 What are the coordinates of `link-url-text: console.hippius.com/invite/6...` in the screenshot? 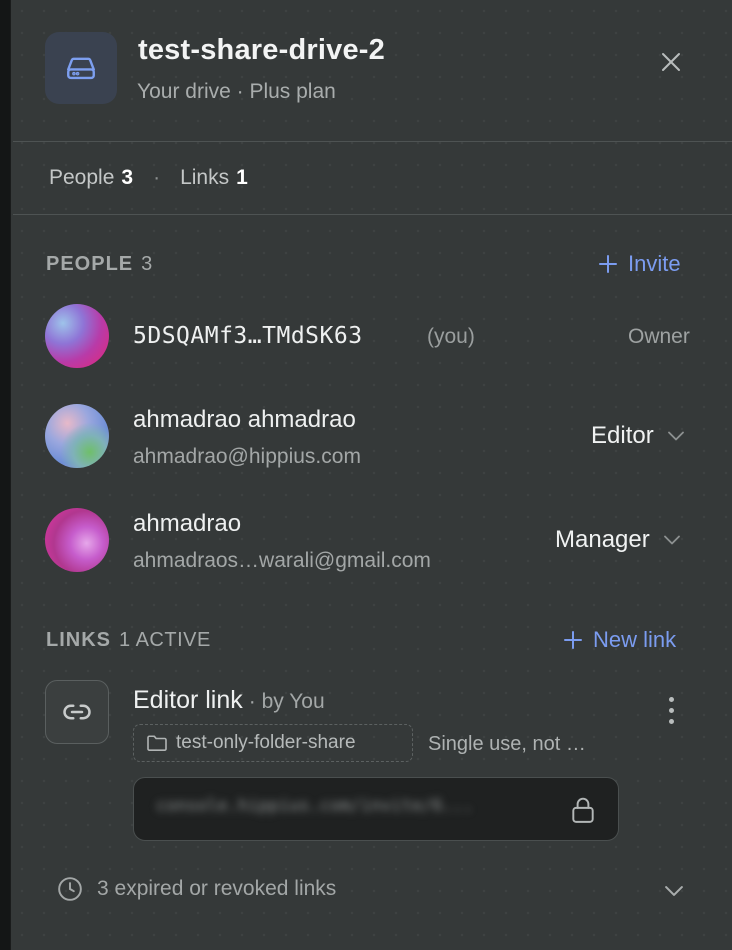 It's located at (315, 806).